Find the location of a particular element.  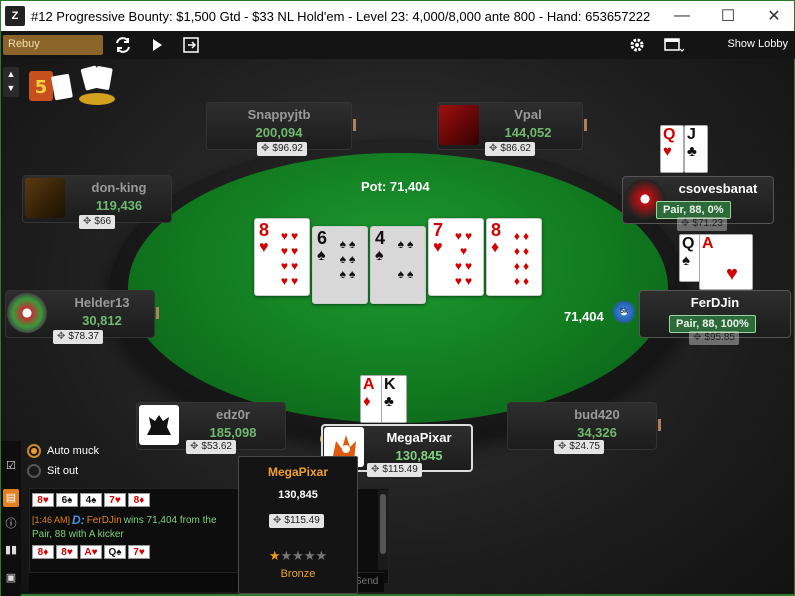

player-stack: 34,326 is located at coordinates (597, 432).